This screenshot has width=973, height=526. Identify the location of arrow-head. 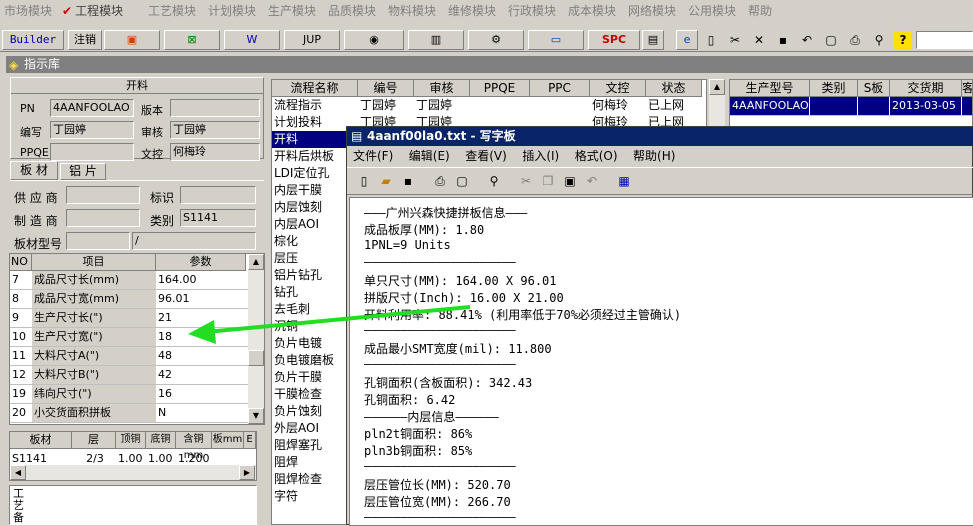
(202, 332).